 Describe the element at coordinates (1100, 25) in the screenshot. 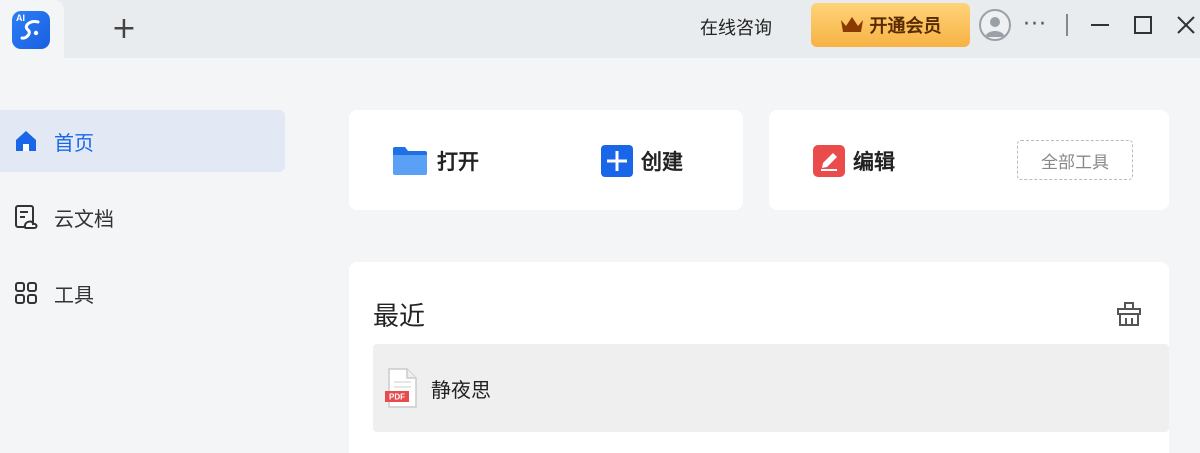

I see `minimize-icon` at that location.